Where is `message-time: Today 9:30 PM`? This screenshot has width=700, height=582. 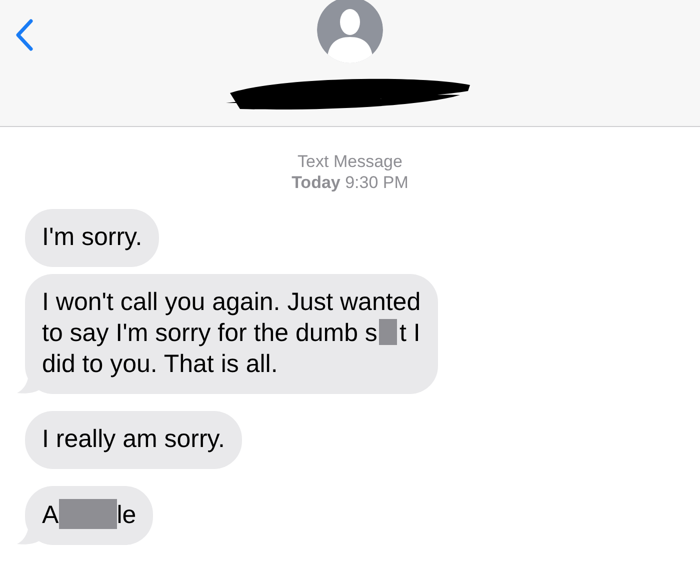 message-time: Today 9:30 PM is located at coordinates (350, 182).